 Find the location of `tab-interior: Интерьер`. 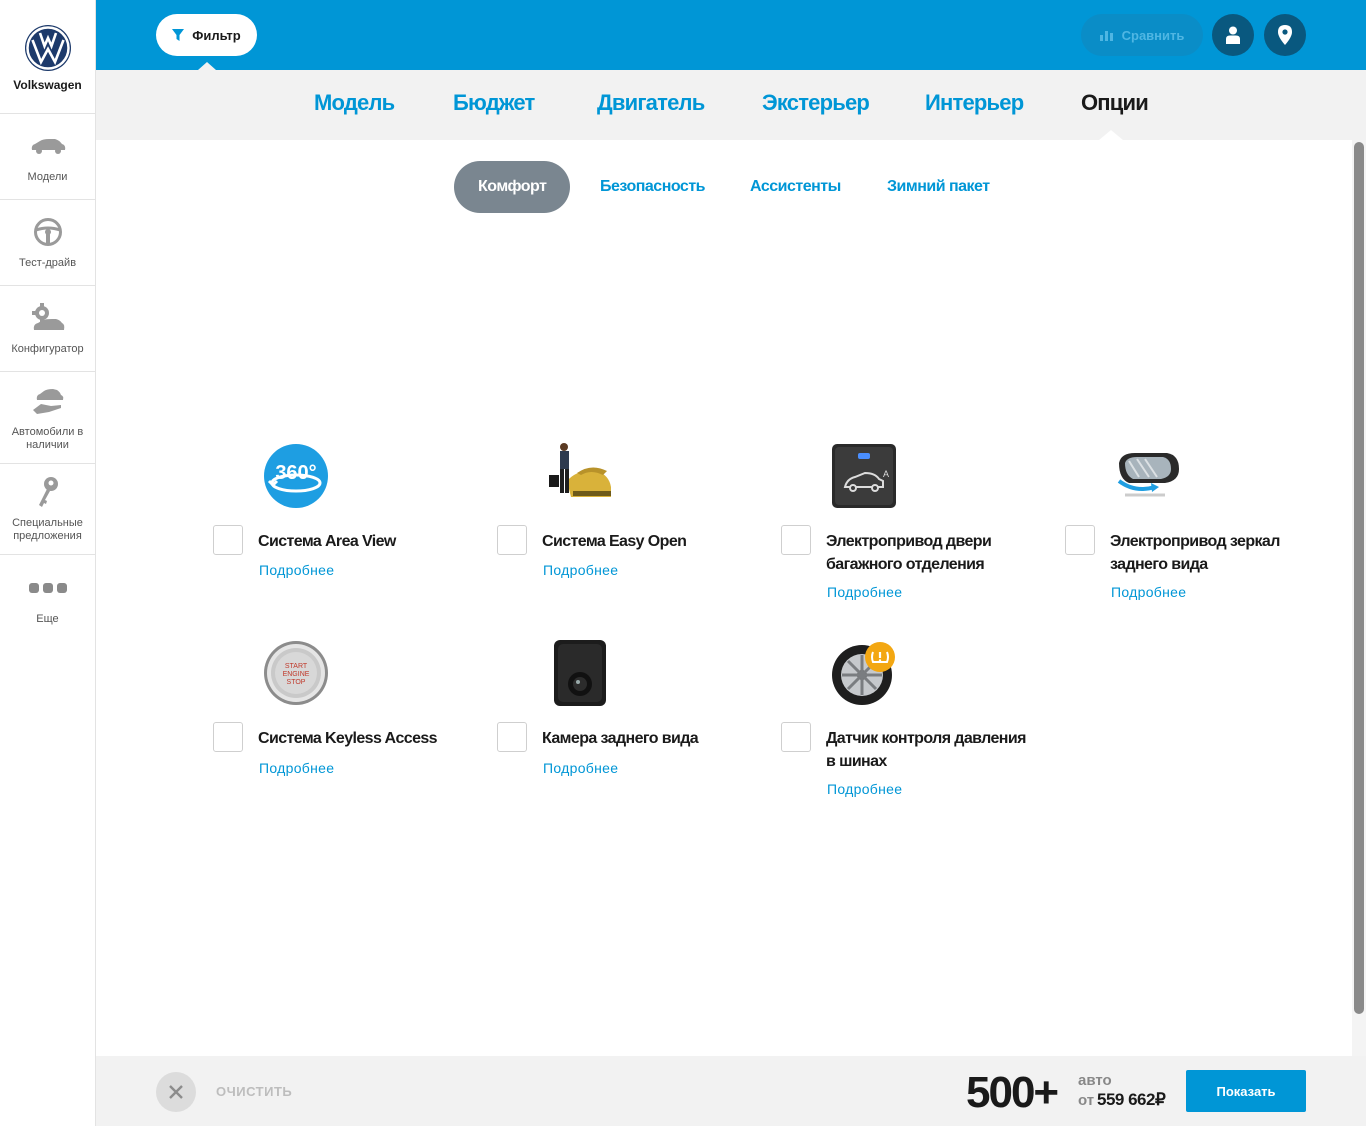

tab-interior: Интерьер is located at coordinates (974, 103).